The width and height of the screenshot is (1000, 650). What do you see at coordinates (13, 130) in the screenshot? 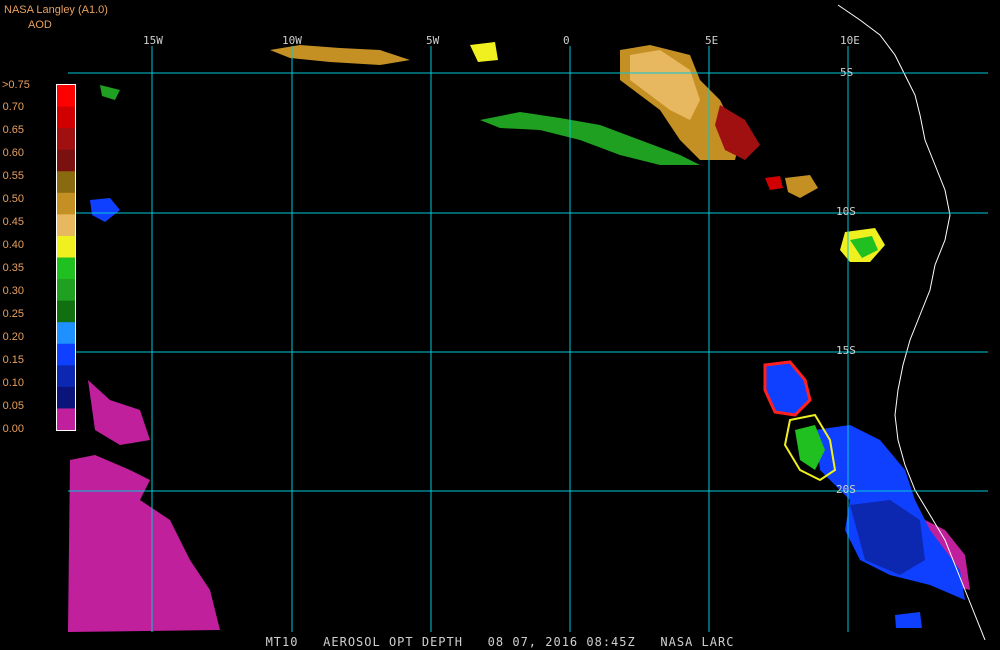
I see `colorbar-label: 0.65` at bounding box center [13, 130].